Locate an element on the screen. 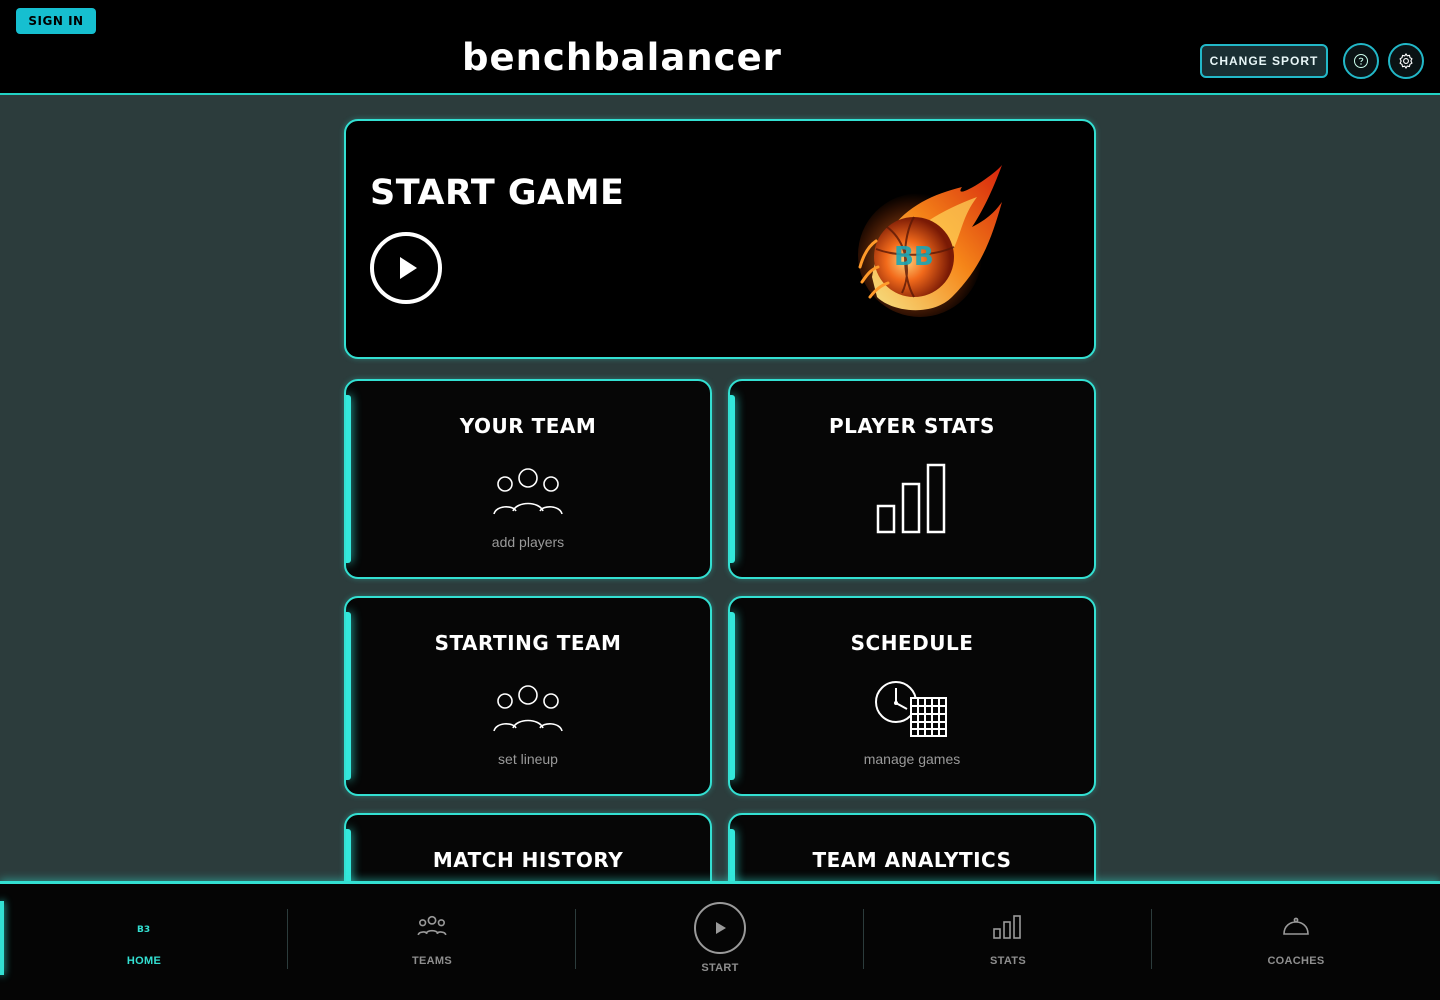 The height and width of the screenshot is (1000, 1440). svg-text: B3 is located at coordinates (143, 929).